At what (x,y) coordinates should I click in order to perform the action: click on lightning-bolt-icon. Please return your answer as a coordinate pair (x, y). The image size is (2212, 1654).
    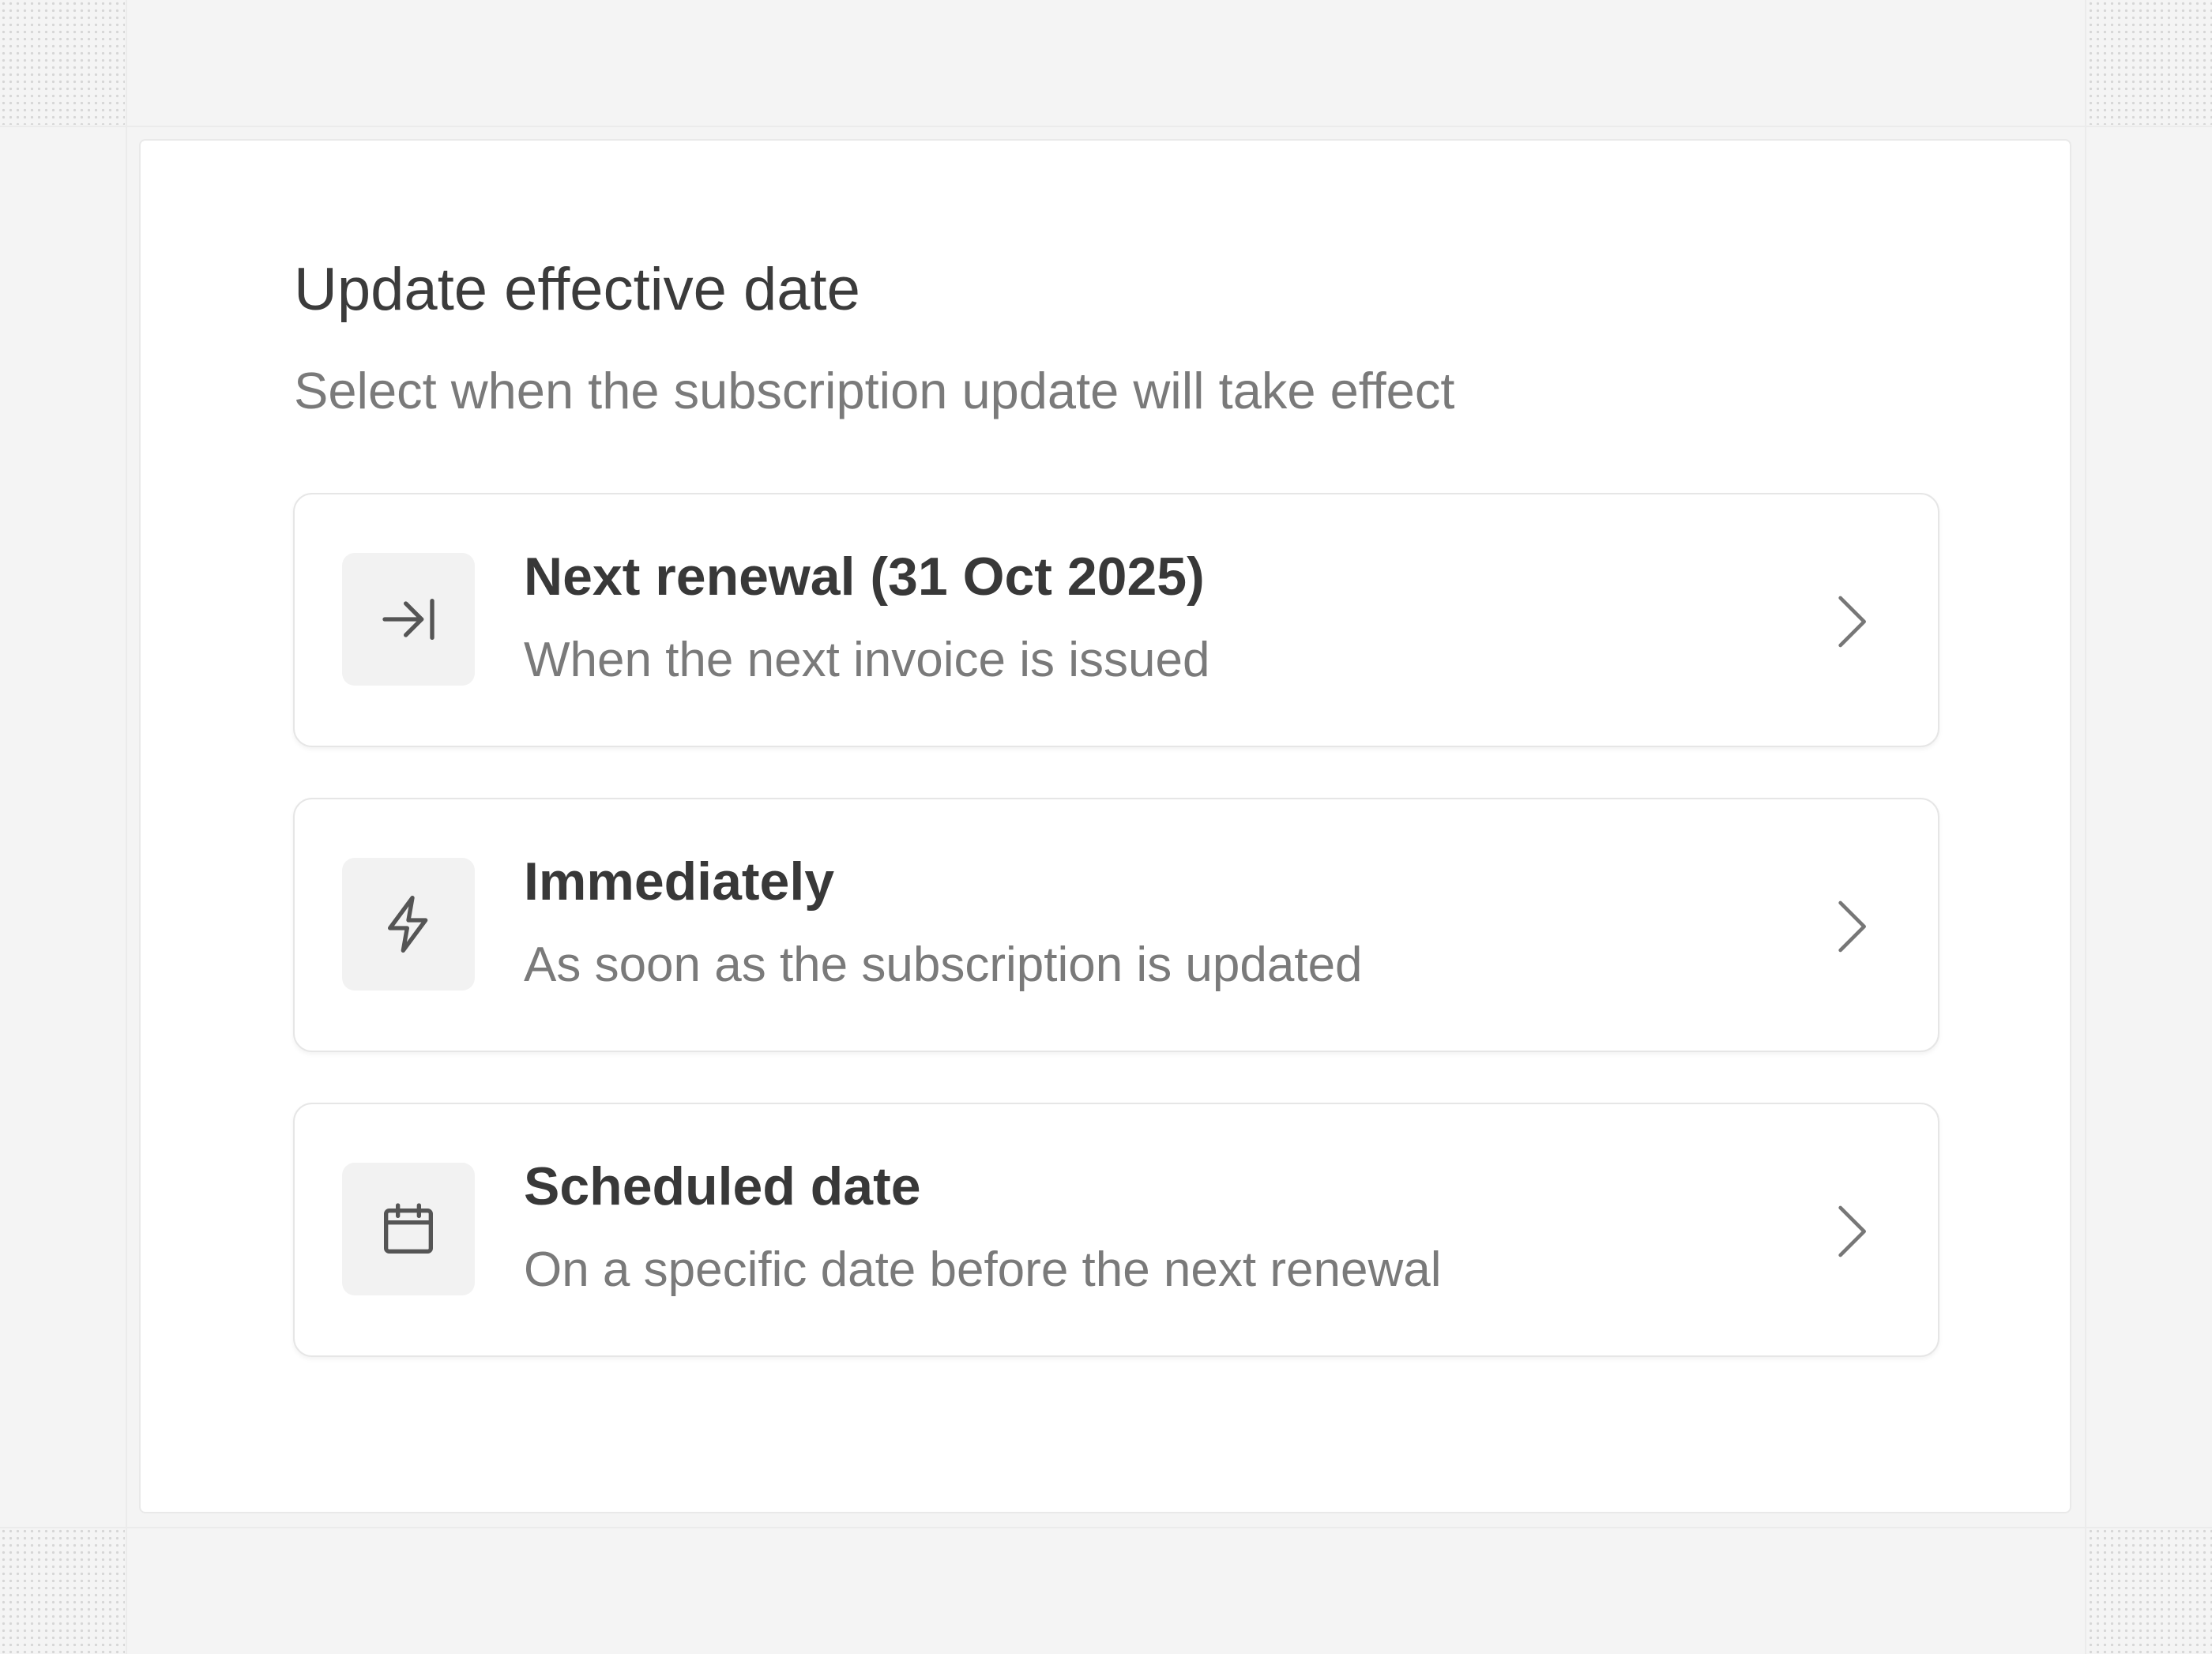
    Looking at the image, I should click on (408, 925).